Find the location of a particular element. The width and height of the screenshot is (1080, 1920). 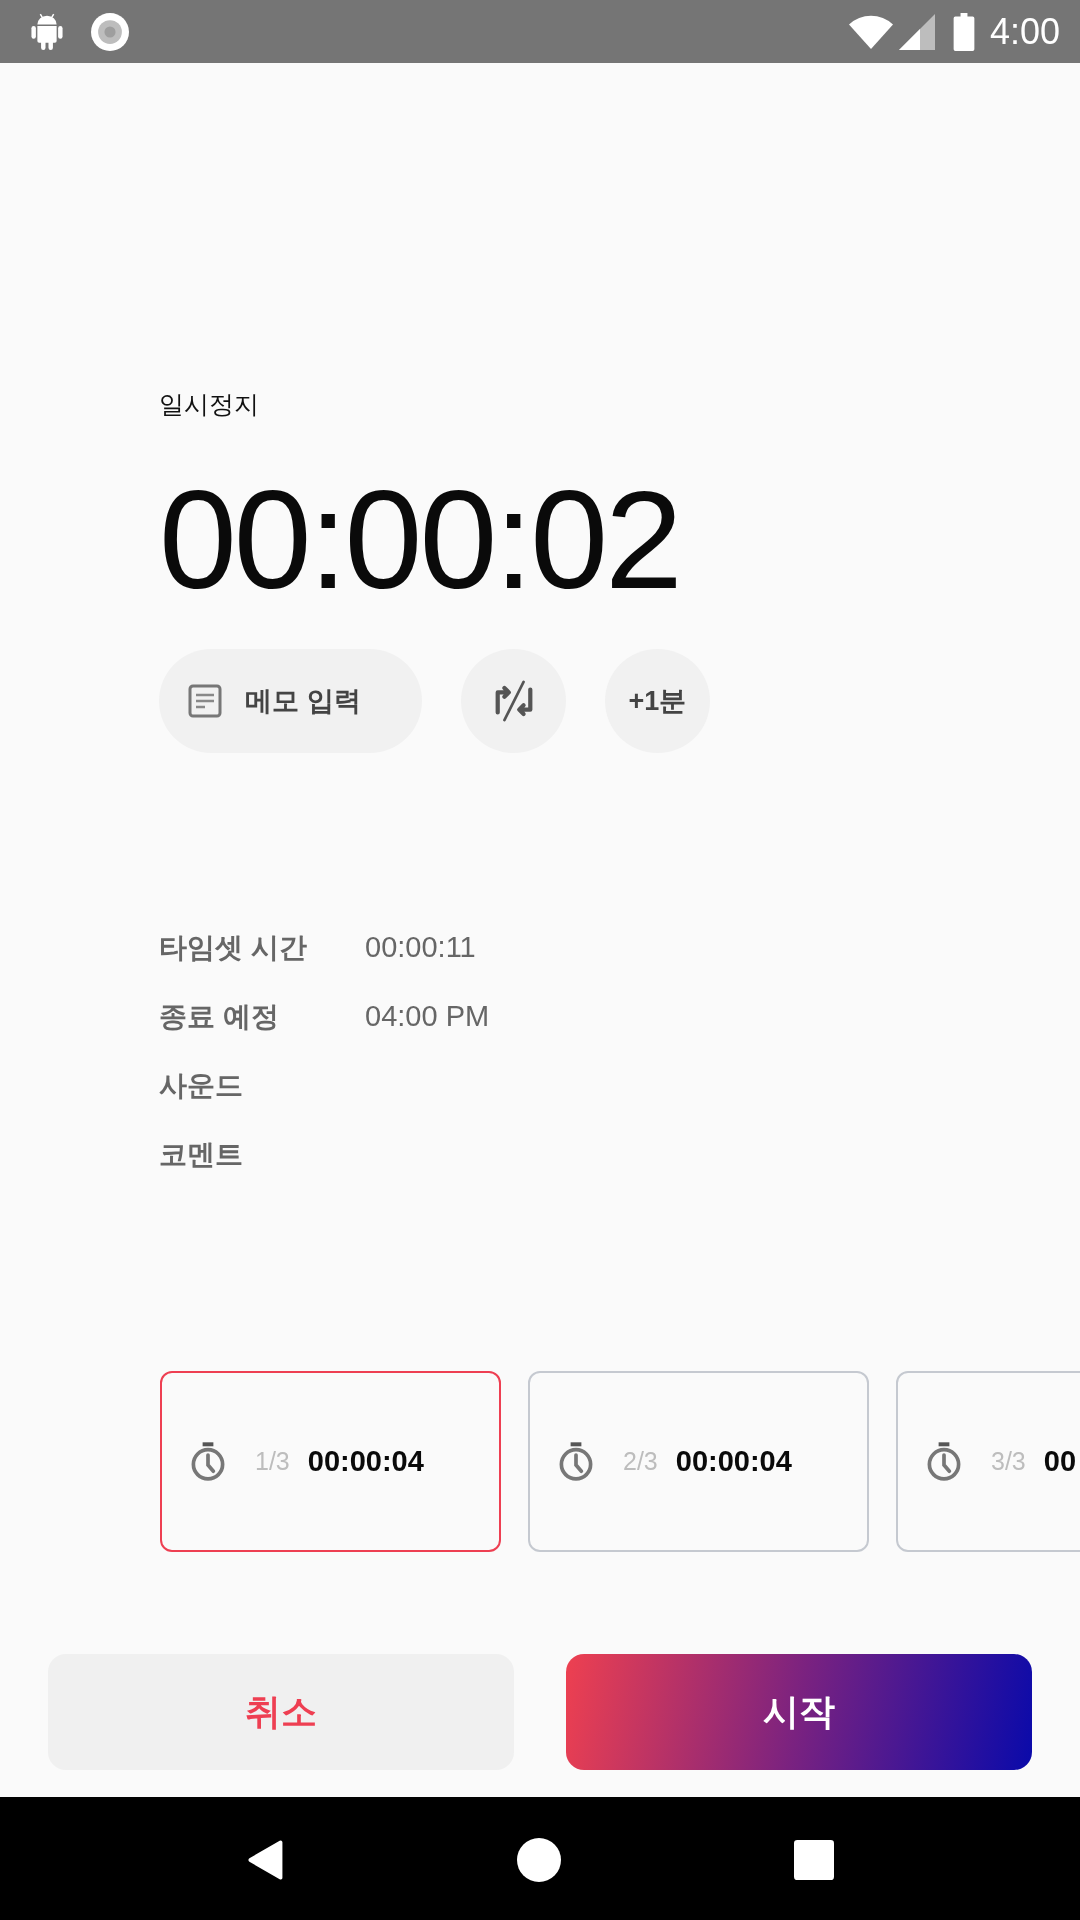

detail-label: 타임셋 시간 is located at coordinates (233, 947).